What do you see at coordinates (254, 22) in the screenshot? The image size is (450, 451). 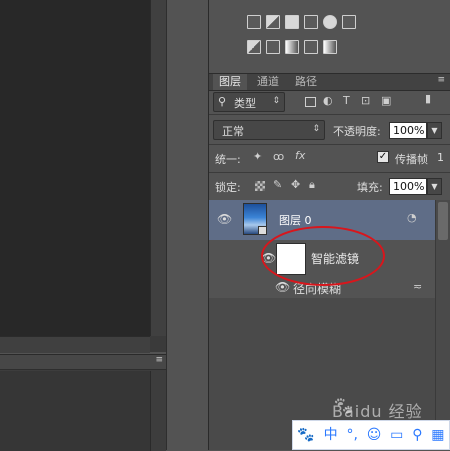 I see `levels-icon` at bounding box center [254, 22].